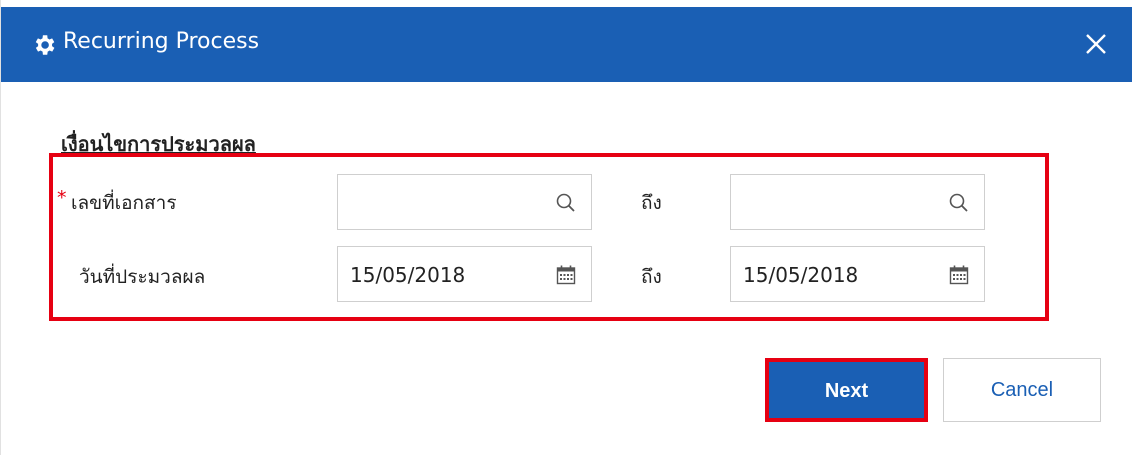 The width and height of the screenshot is (1132, 455). What do you see at coordinates (446, 275) in the screenshot?
I see `process-date-from-input` at bounding box center [446, 275].